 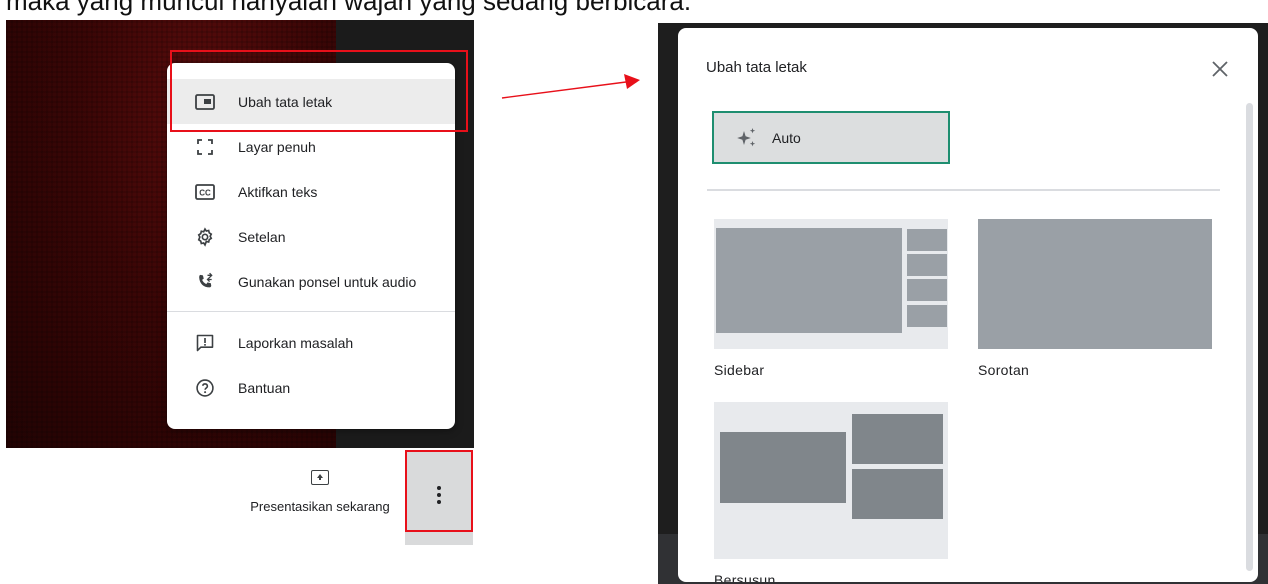 I want to click on layout-option-auto: Auto, so click(x=831, y=137).